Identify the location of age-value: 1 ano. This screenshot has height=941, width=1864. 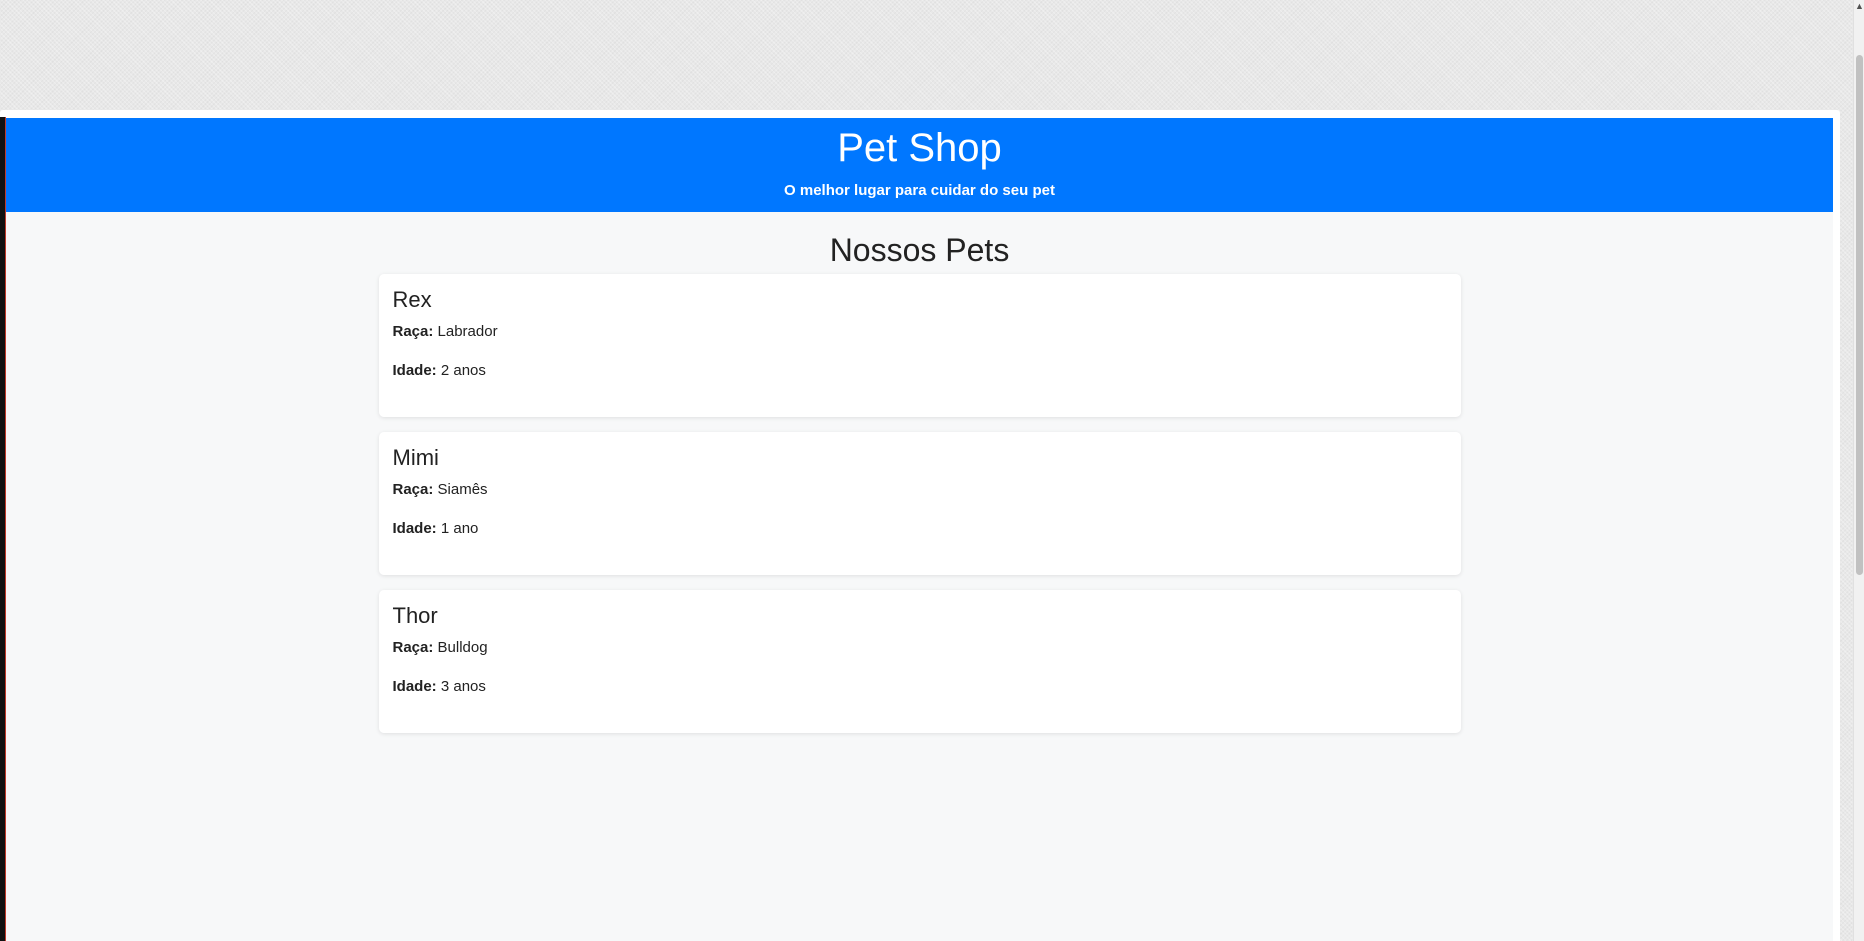
(459, 528).